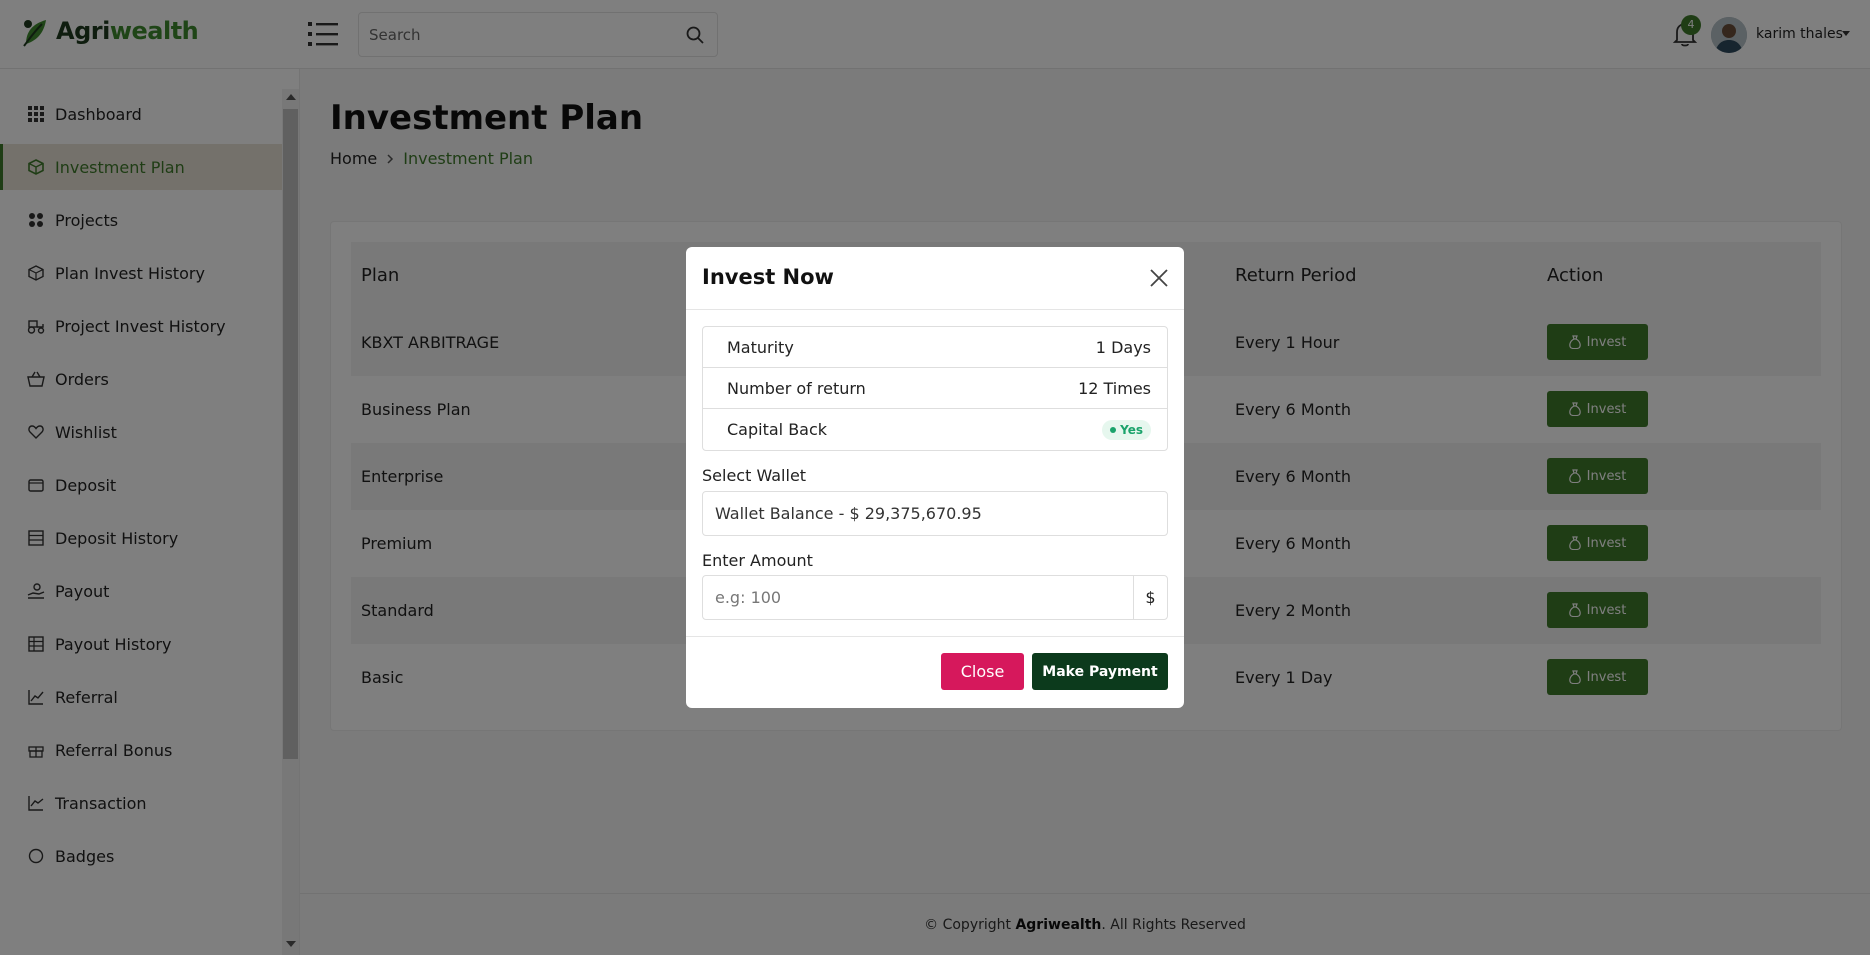  What do you see at coordinates (935, 672) in the screenshot?
I see `modal-footer: Close Make Payment` at bounding box center [935, 672].